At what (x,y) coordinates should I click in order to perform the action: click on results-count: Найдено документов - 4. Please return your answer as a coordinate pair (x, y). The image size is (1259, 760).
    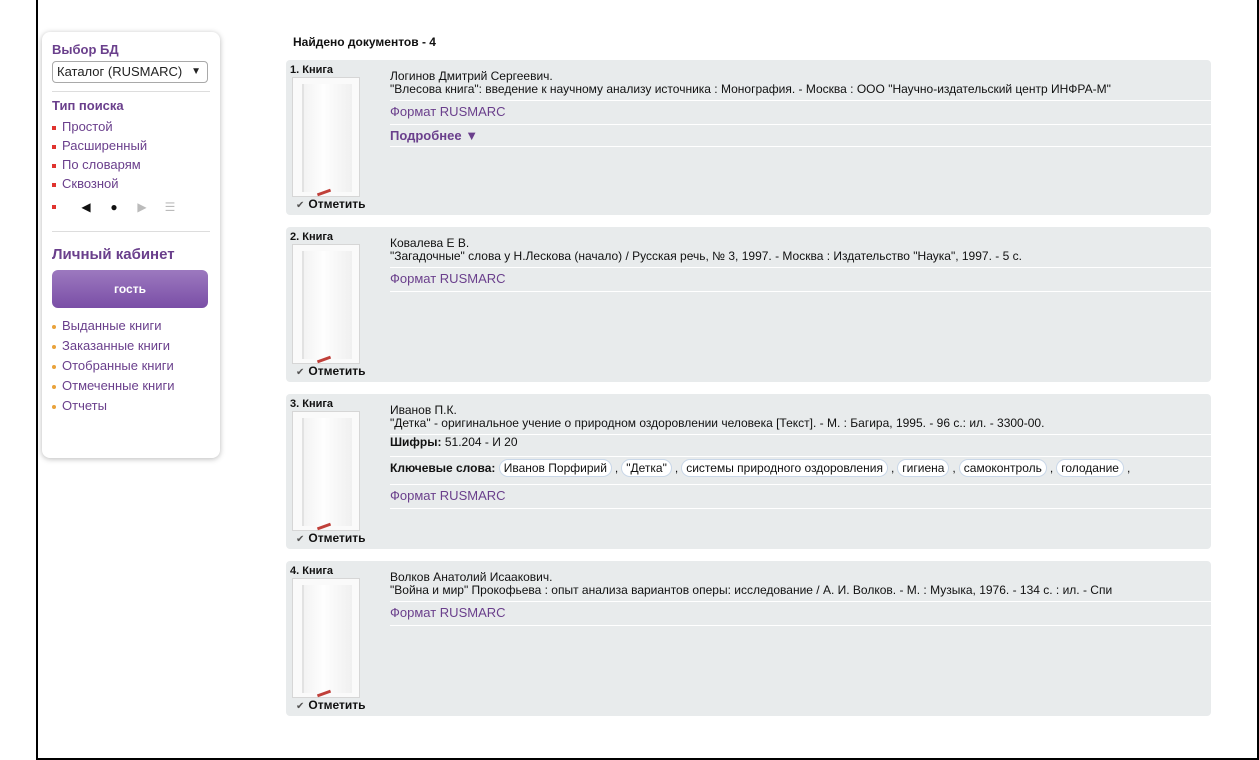
    Looking at the image, I should click on (364, 42).